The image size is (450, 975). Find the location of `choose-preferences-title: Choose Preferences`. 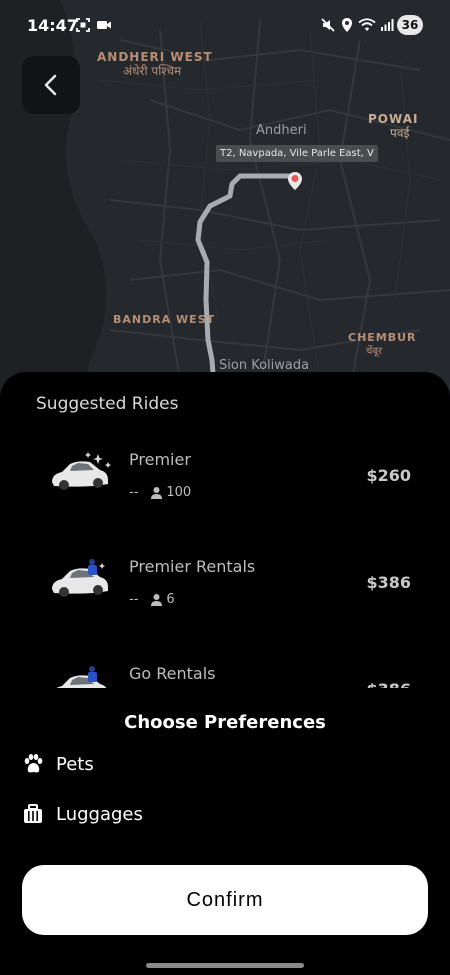

choose-preferences-title: Choose Preferences is located at coordinates (225, 722).